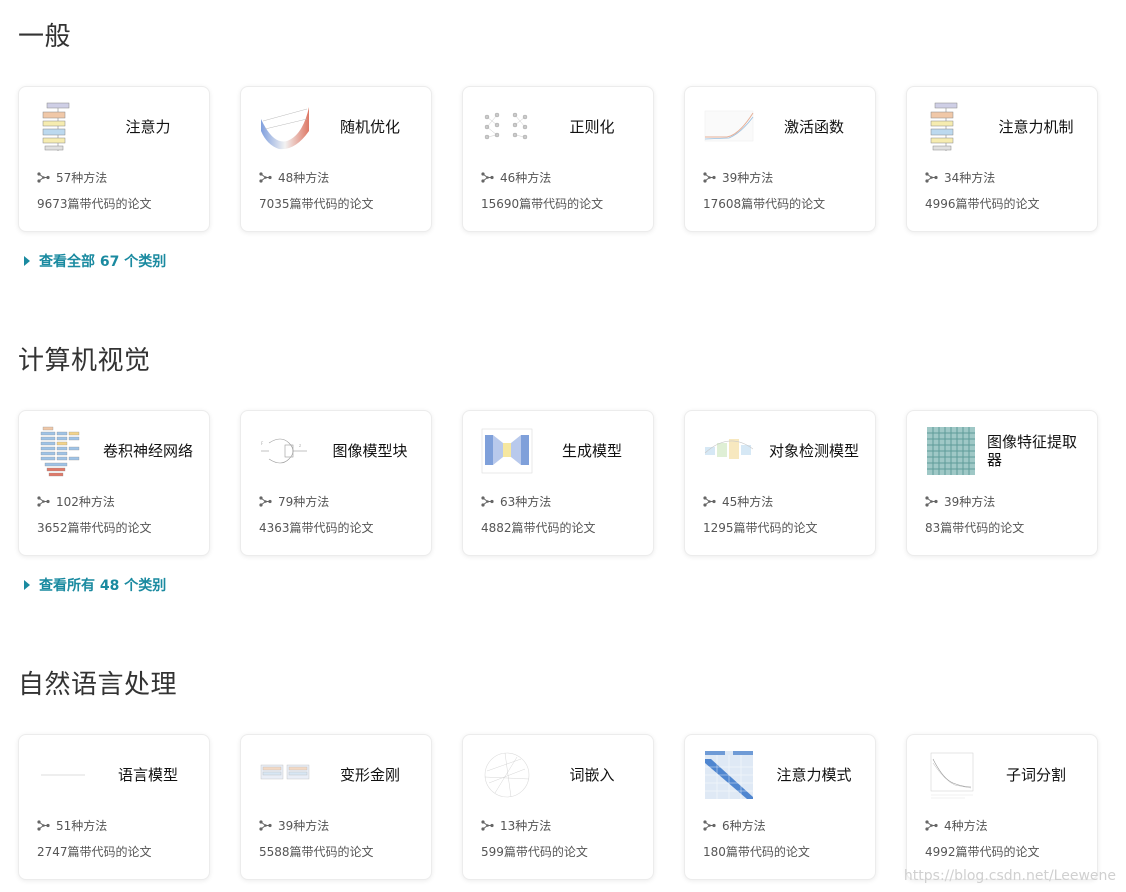 This screenshot has height=892, width=1126. I want to click on category-card: 子词分割 4种方法 4992篇带代码的论文, so click(1002, 807).